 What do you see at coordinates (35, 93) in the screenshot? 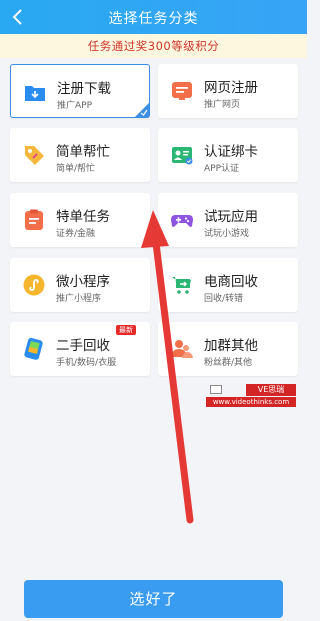
I see `download-folder-icon` at bounding box center [35, 93].